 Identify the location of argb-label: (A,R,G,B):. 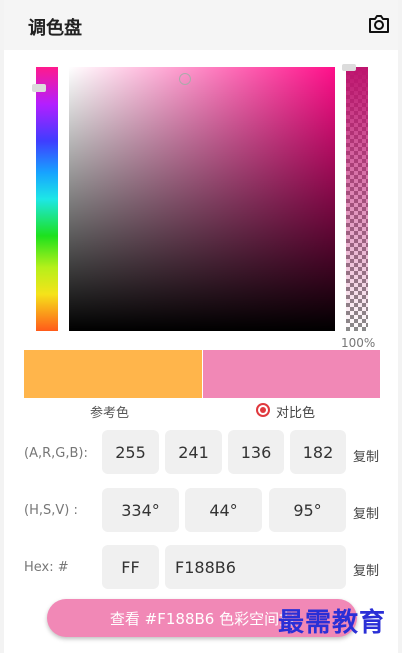
(56, 453).